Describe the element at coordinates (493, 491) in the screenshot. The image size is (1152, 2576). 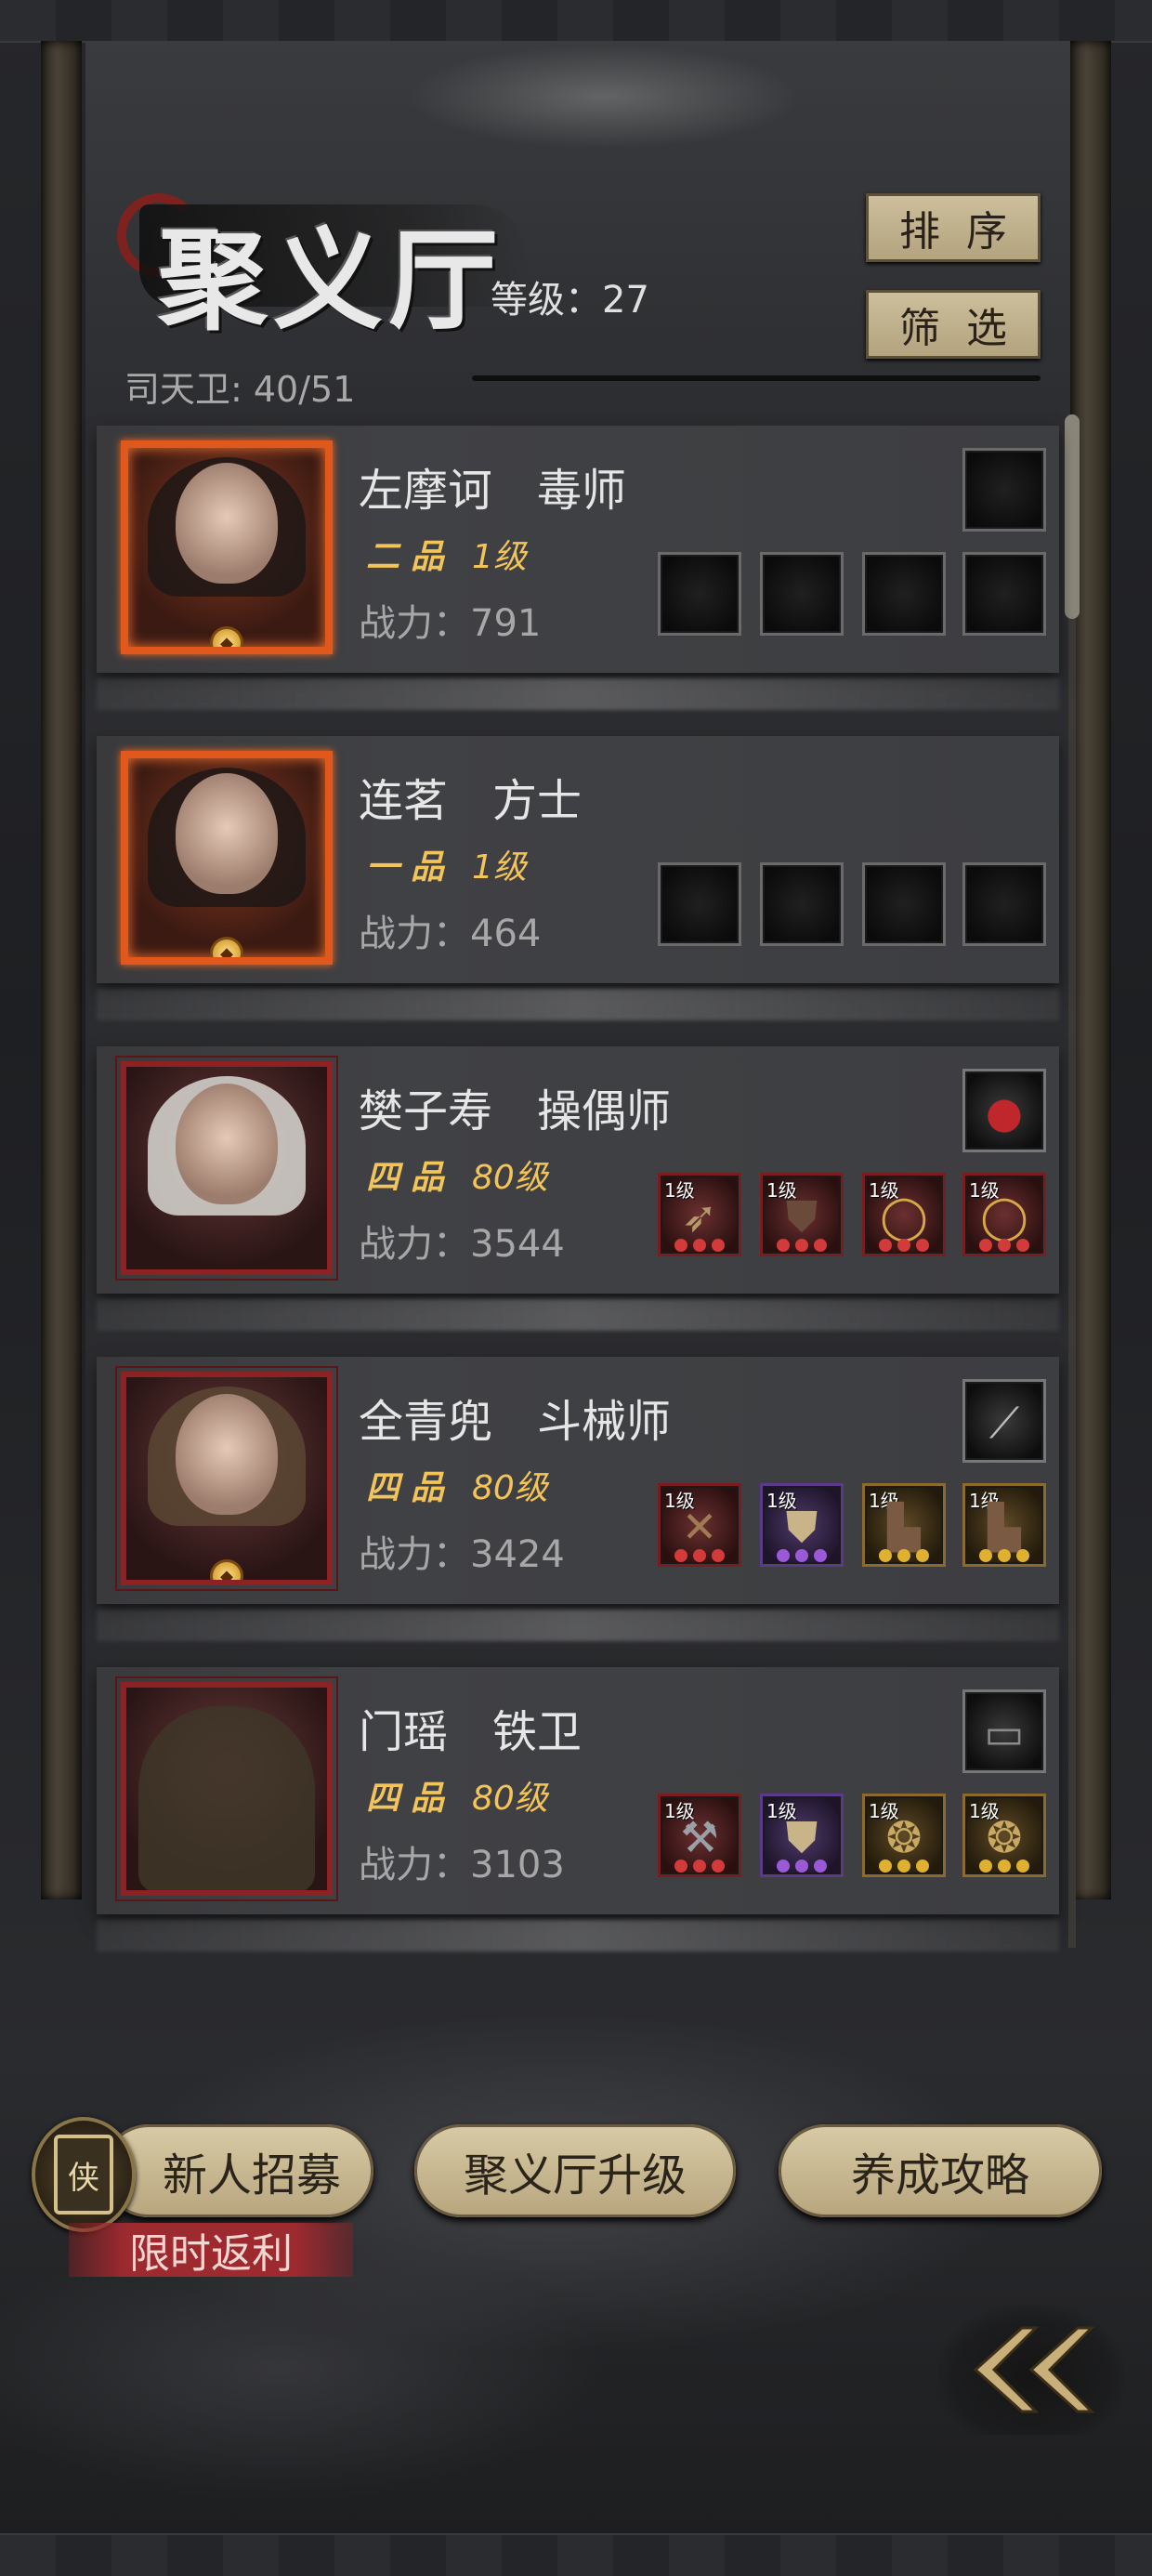
I see `hero-name: 左摩诃 毒师` at that location.